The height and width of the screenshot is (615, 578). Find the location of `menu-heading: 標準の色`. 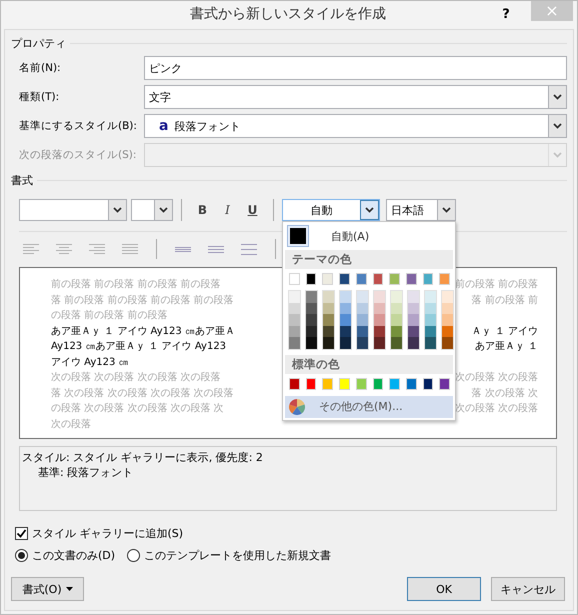

menu-heading: 標準の色 is located at coordinates (369, 364).